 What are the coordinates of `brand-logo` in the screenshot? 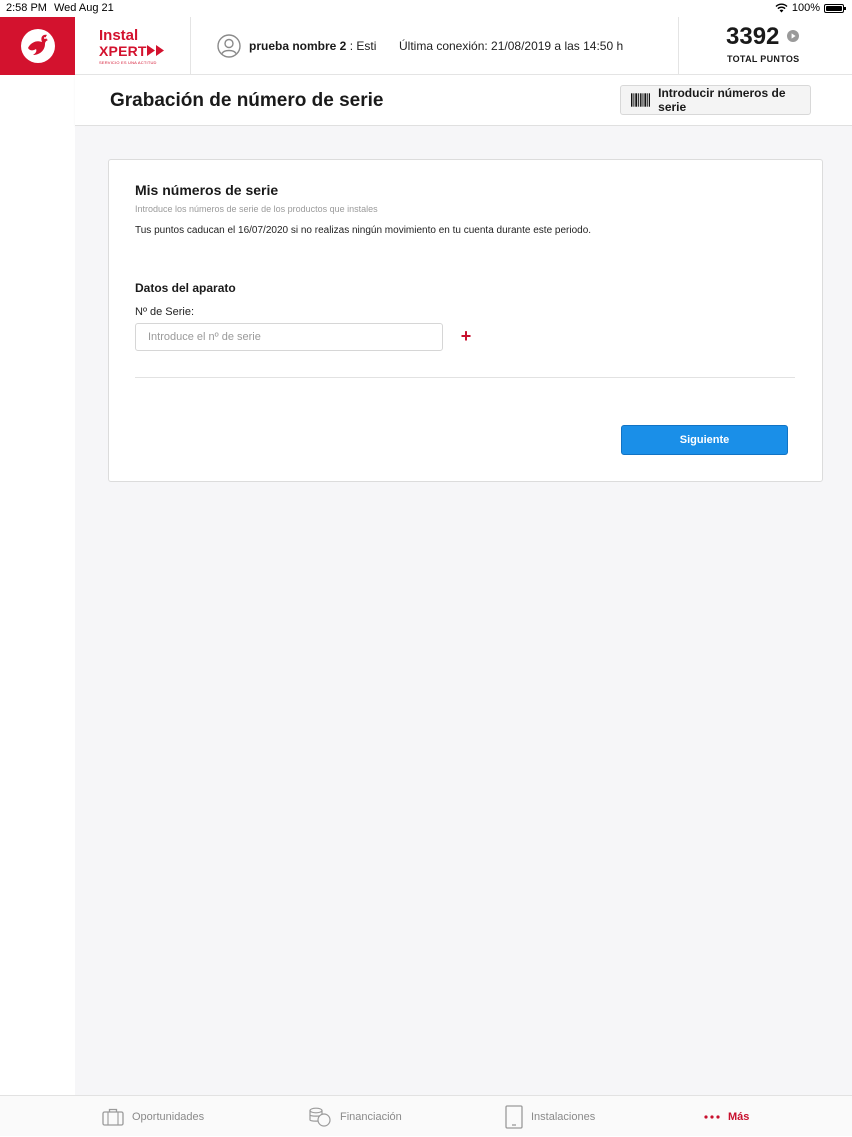 It's located at (37, 46).